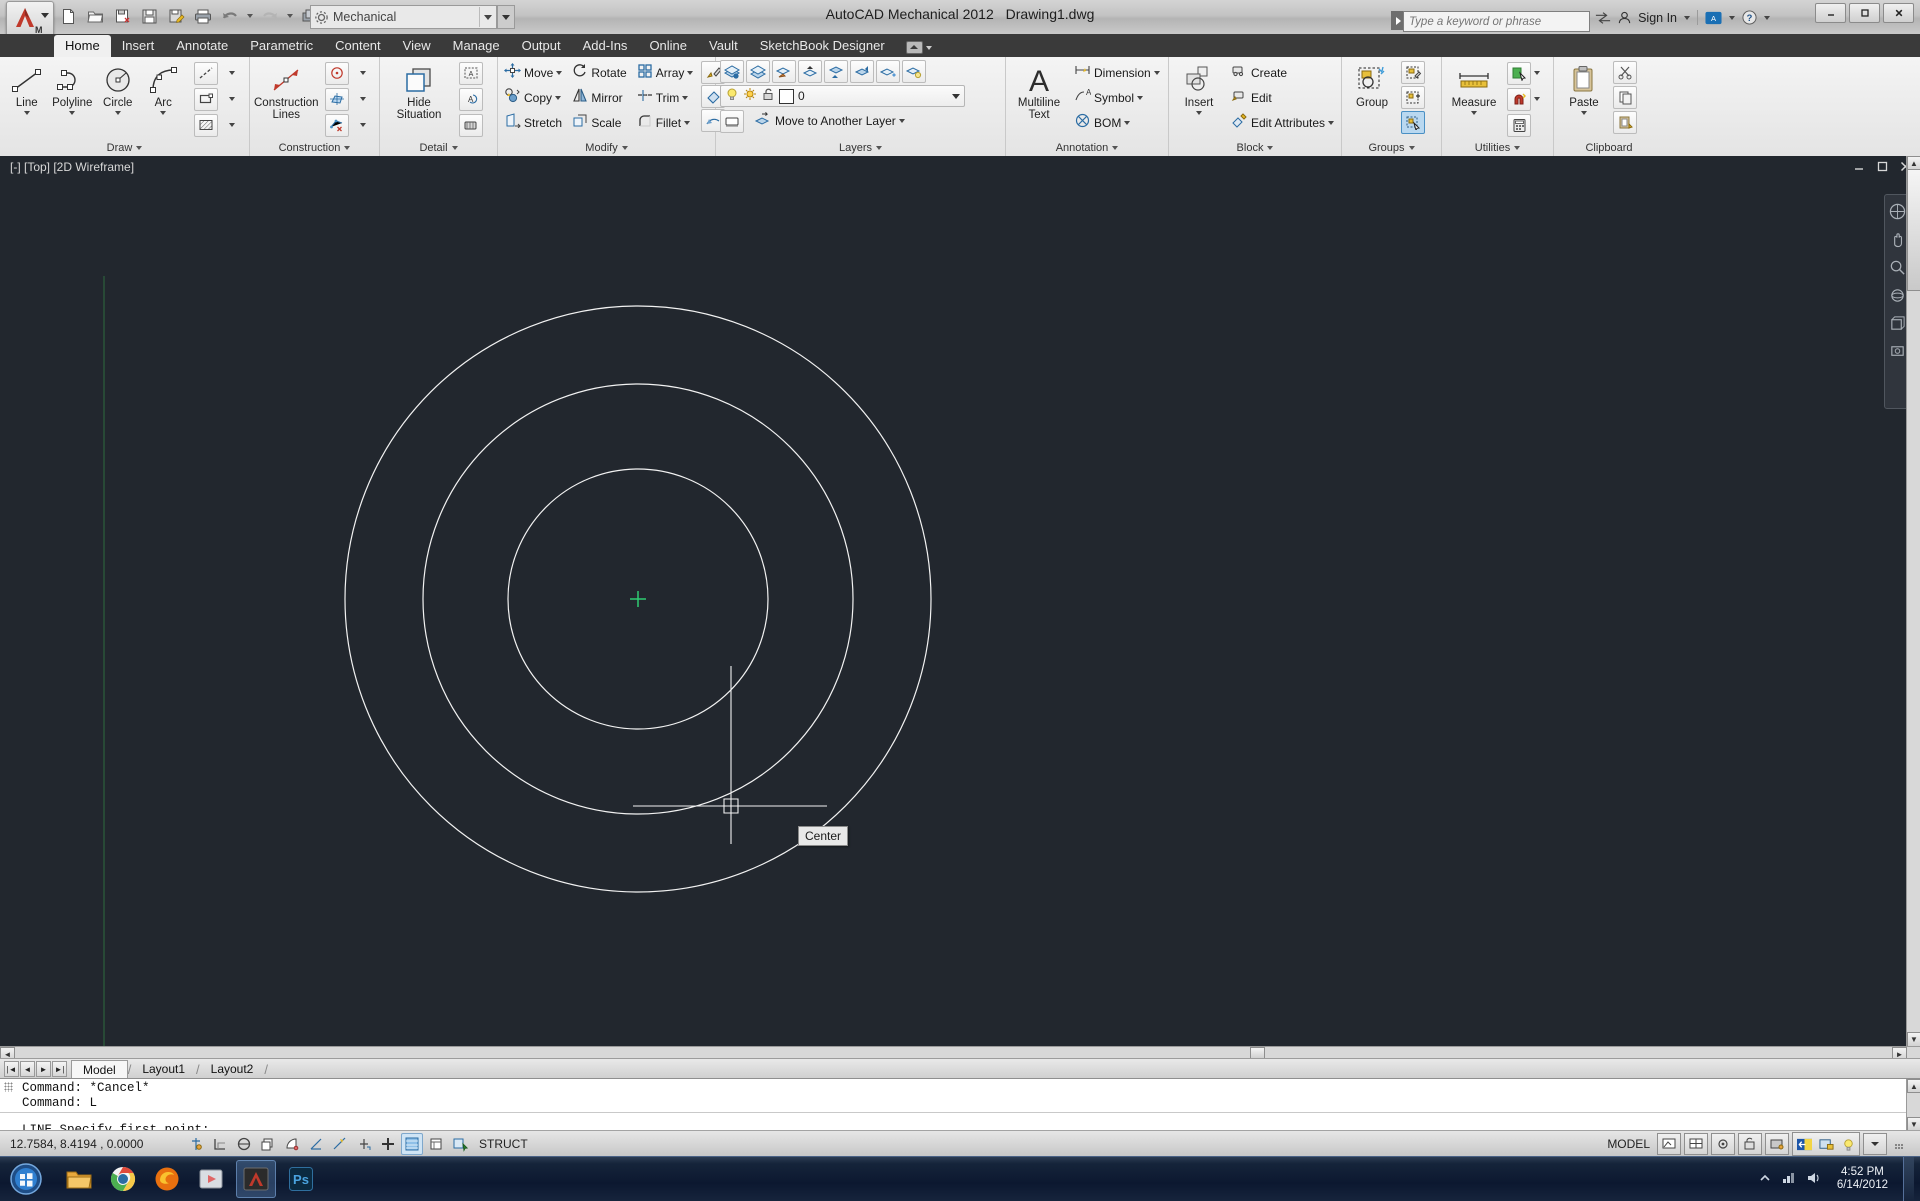 This screenshot has height=1201, width=1920. I want to click on symbol-command: A Symbol, so click(1117, 98).